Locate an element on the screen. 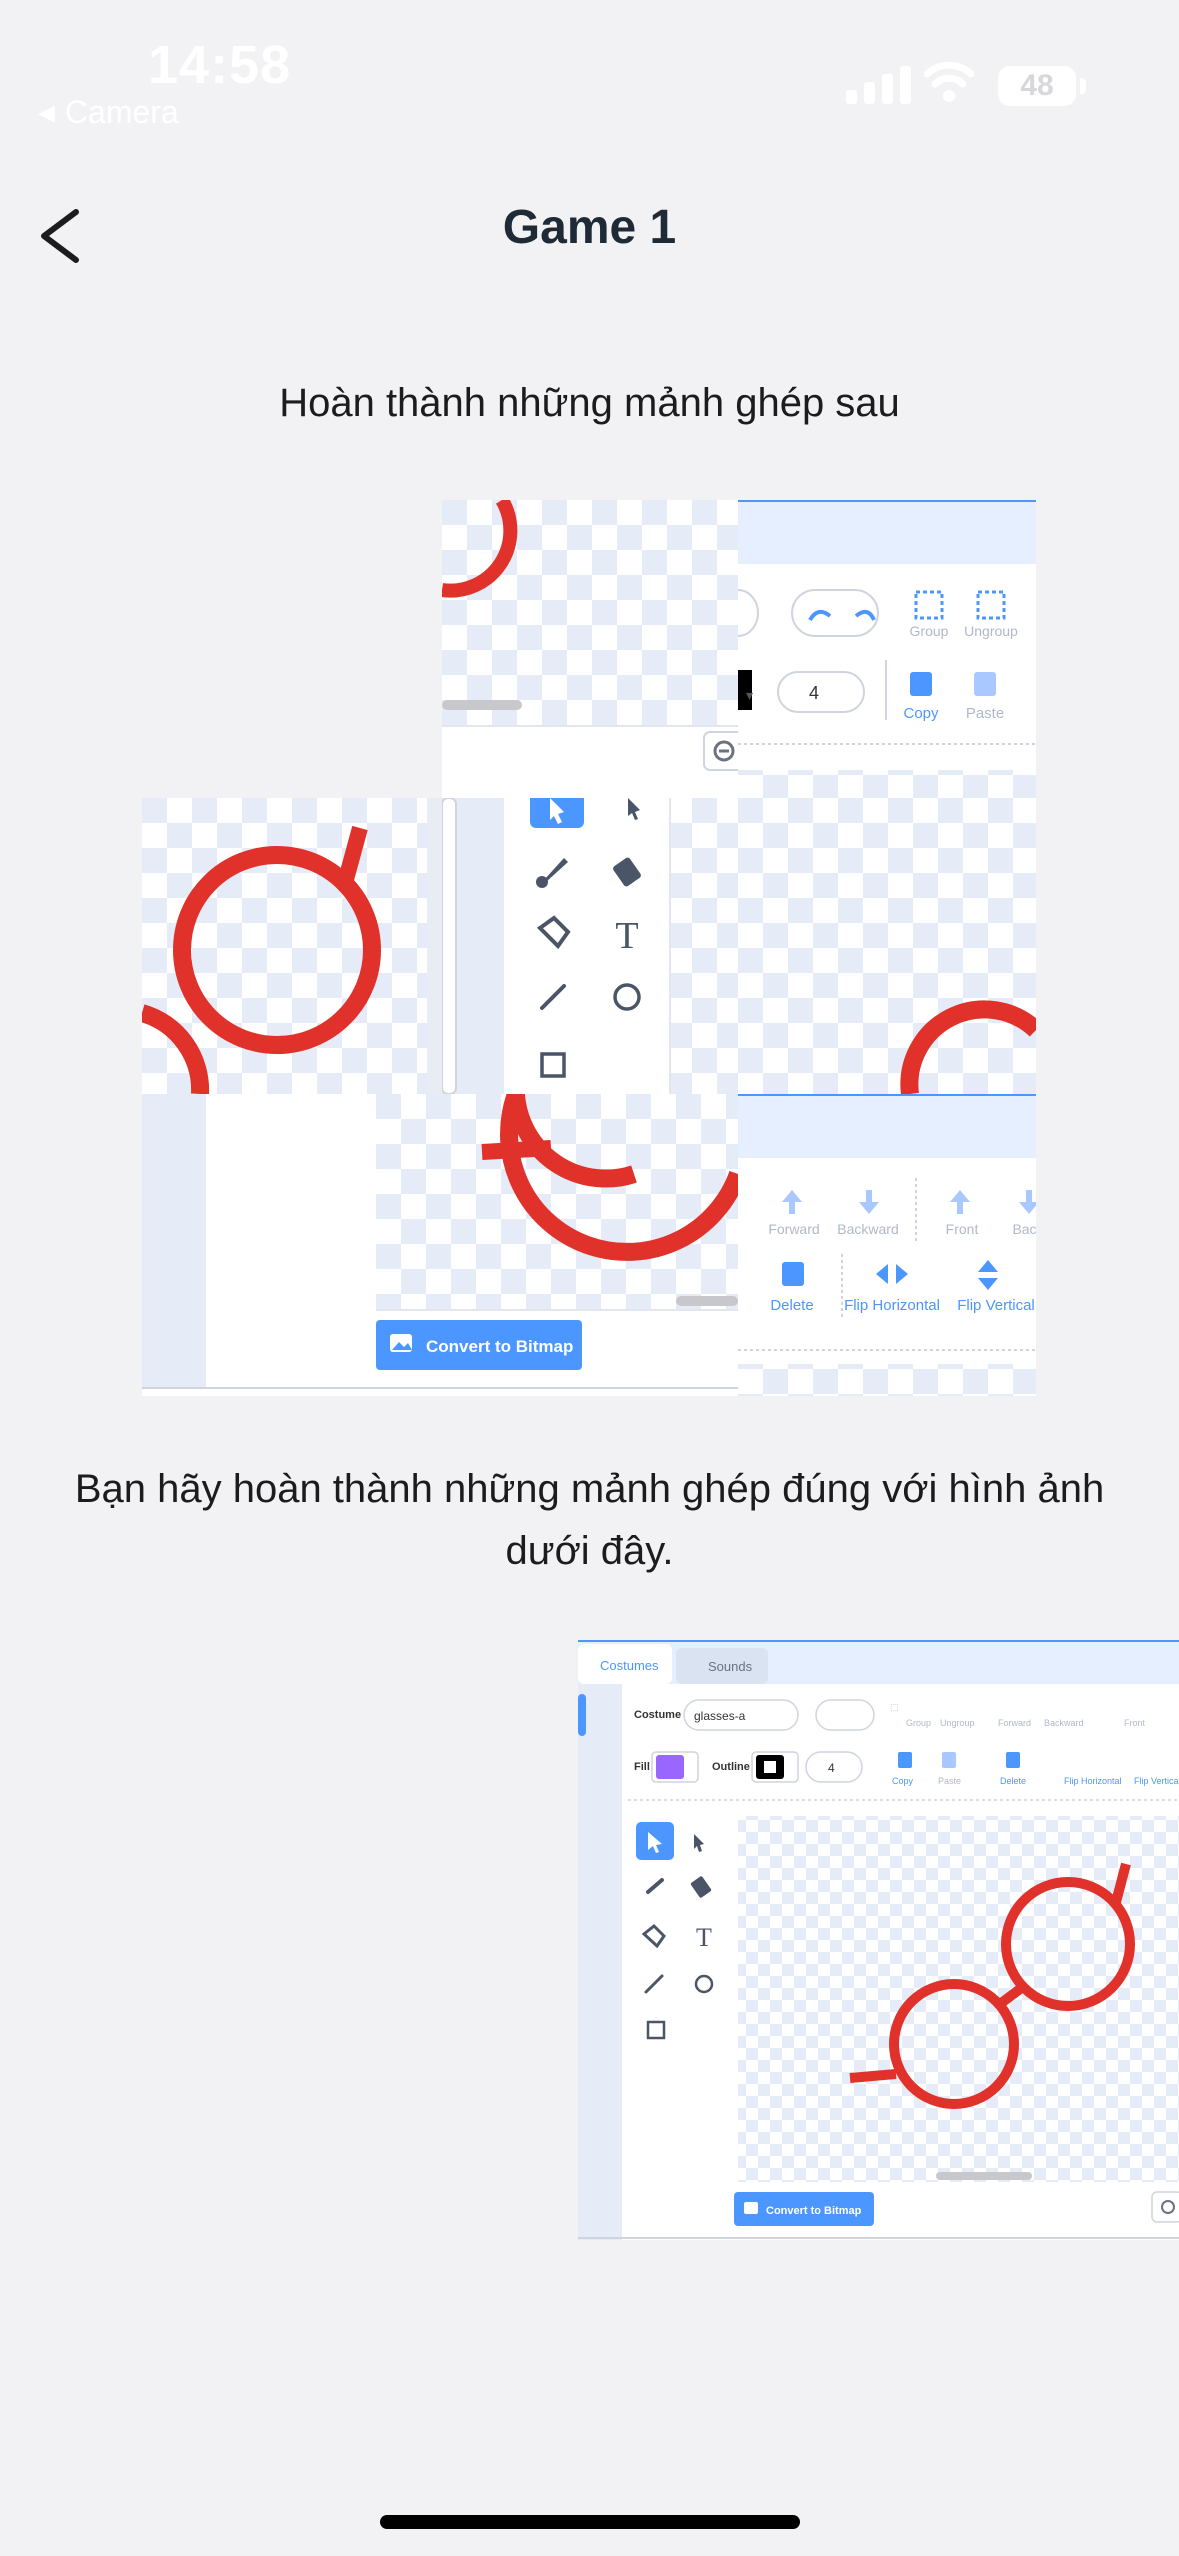  cellular-signal-icon is located at coordinates (878, 85).